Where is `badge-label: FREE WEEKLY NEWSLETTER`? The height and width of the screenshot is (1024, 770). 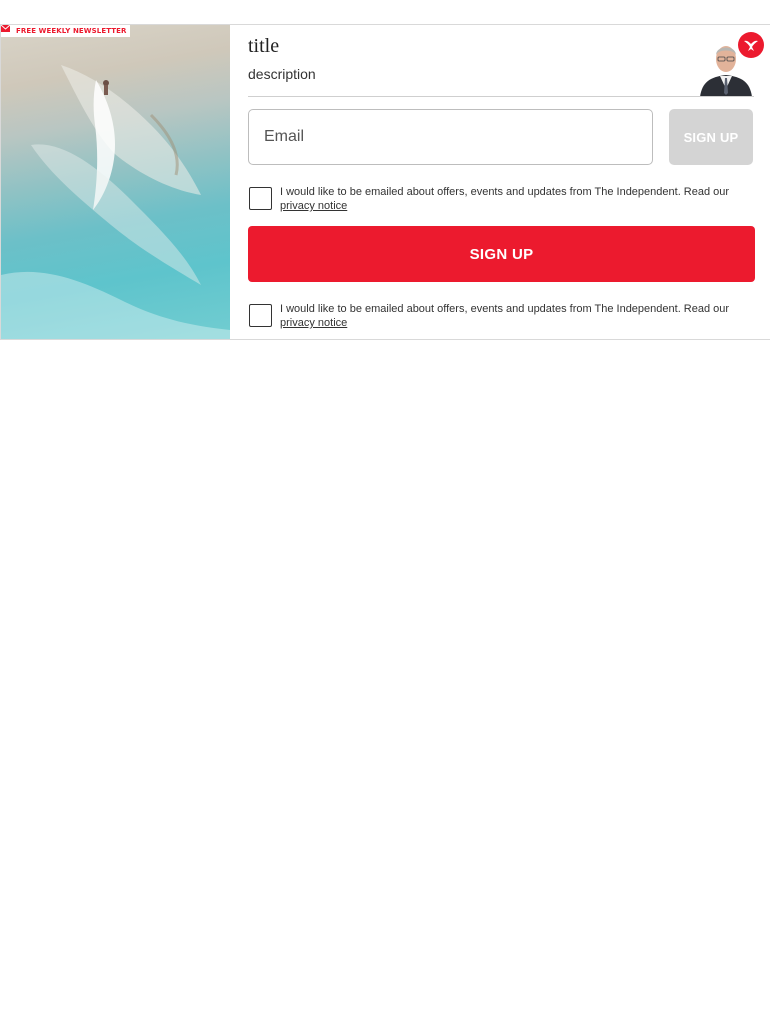
badge-label: FREE WEEKLY NEWSLETTER is located at coordinates (71, 31).